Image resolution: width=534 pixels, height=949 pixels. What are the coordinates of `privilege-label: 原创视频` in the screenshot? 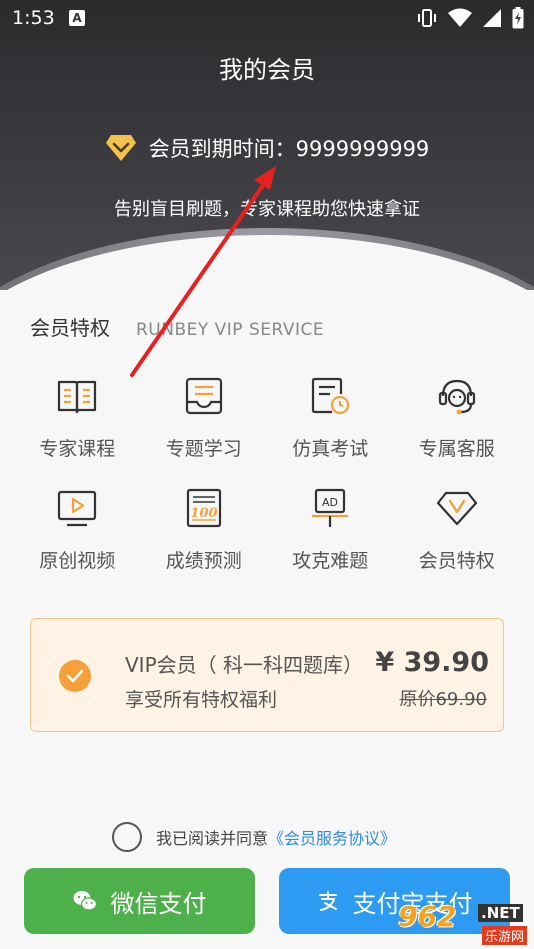 It's located at (77, 561).